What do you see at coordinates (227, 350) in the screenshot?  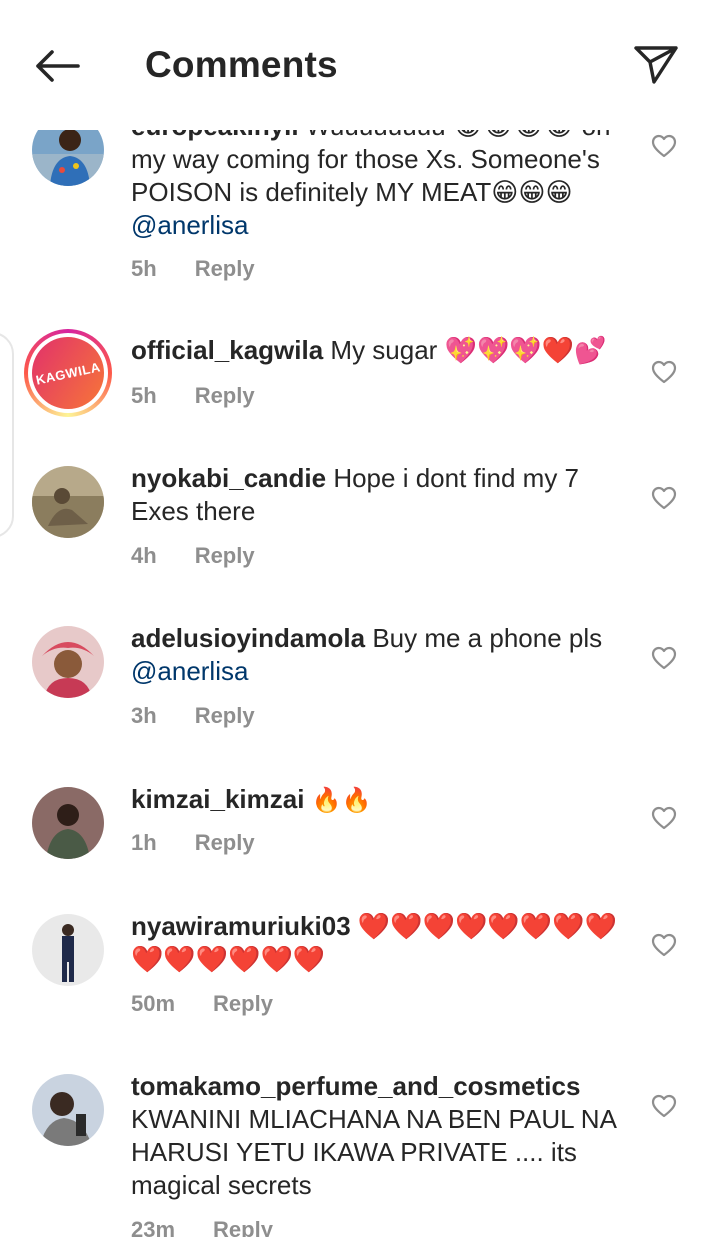 I see `comment-username: official_kagwila` at bounding box center [227, 350].